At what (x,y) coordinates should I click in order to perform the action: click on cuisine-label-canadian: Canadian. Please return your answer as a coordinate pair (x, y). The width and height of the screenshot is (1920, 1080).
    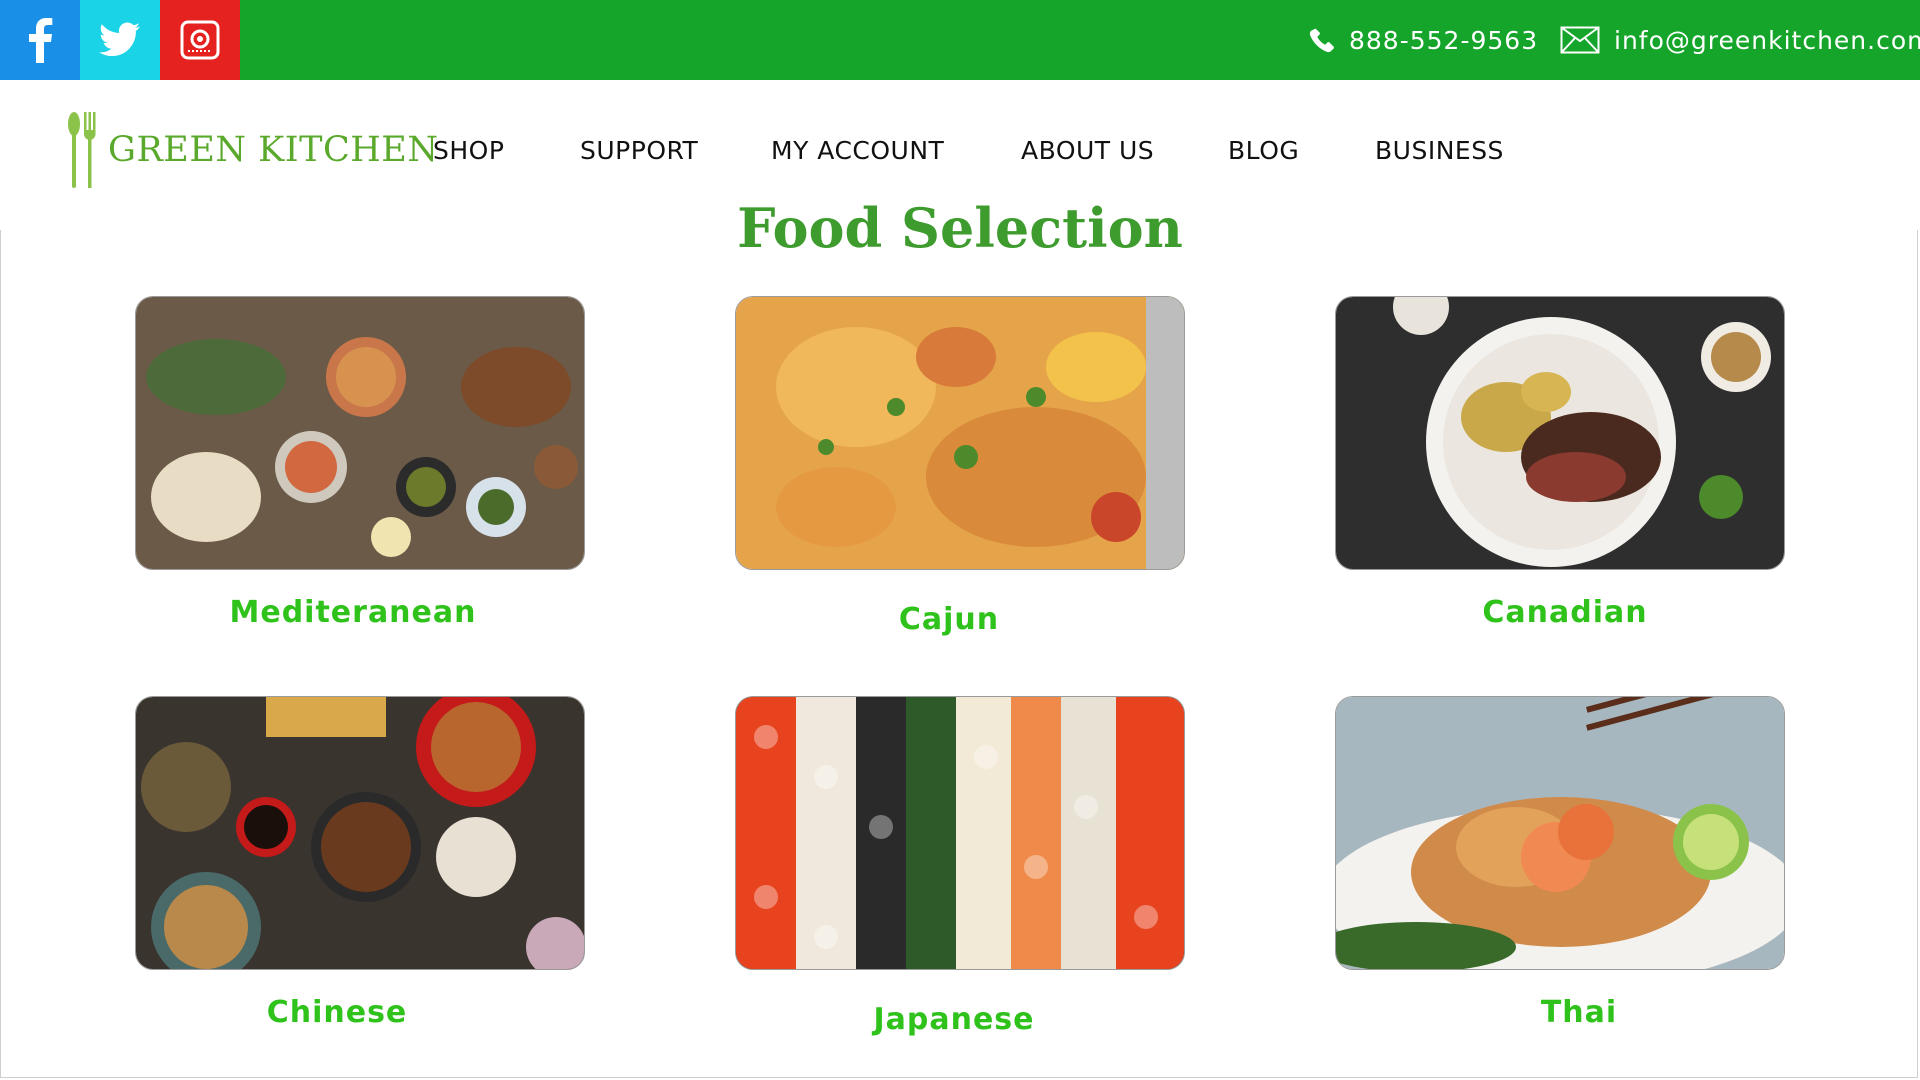
    Looking at the image, I should click on (1565, 612).